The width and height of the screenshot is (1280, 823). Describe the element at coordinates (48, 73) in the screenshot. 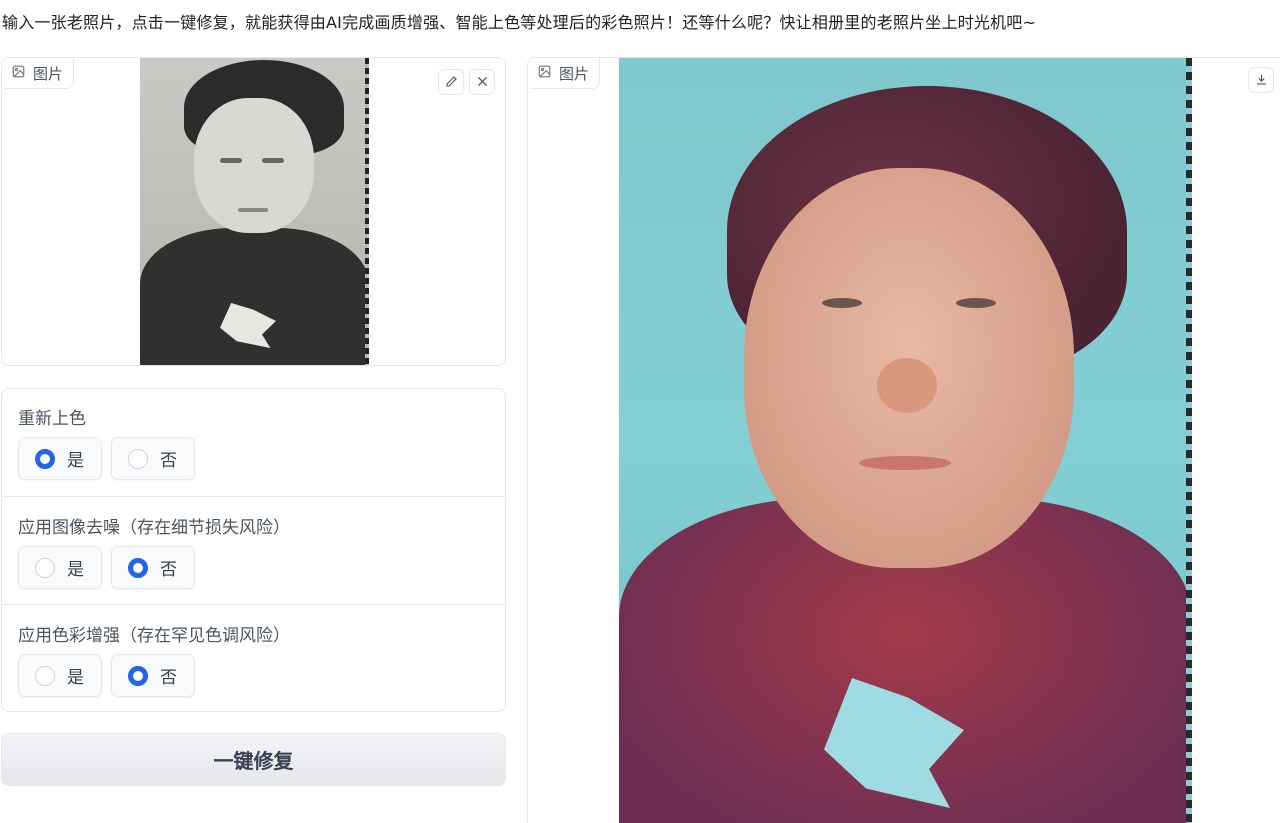

I see `input-image-label-text: 图片` at that location.